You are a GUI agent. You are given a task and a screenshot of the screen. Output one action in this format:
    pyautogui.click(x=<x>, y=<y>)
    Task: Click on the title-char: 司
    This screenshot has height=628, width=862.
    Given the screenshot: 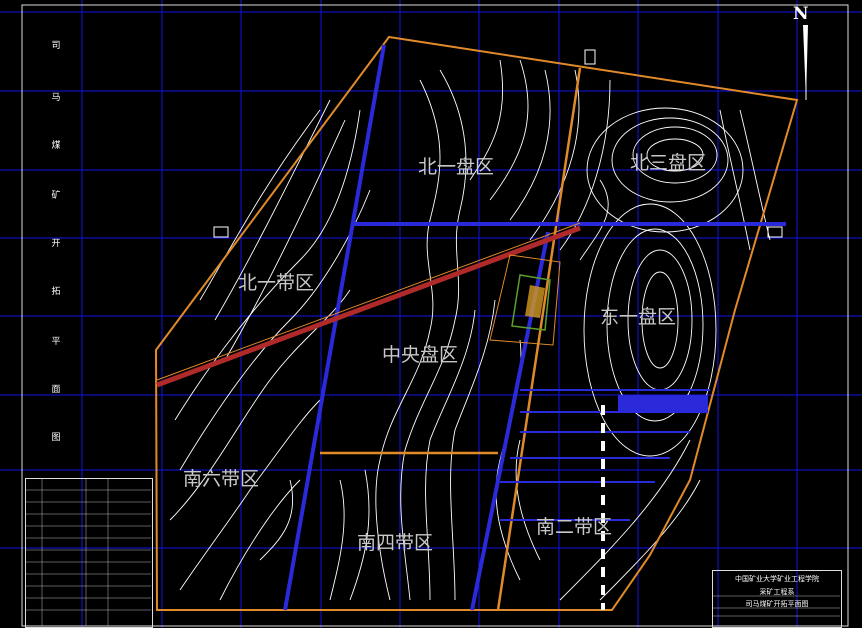 What is the action you would take?
    pyautogui.click(x=56, y=46)
    